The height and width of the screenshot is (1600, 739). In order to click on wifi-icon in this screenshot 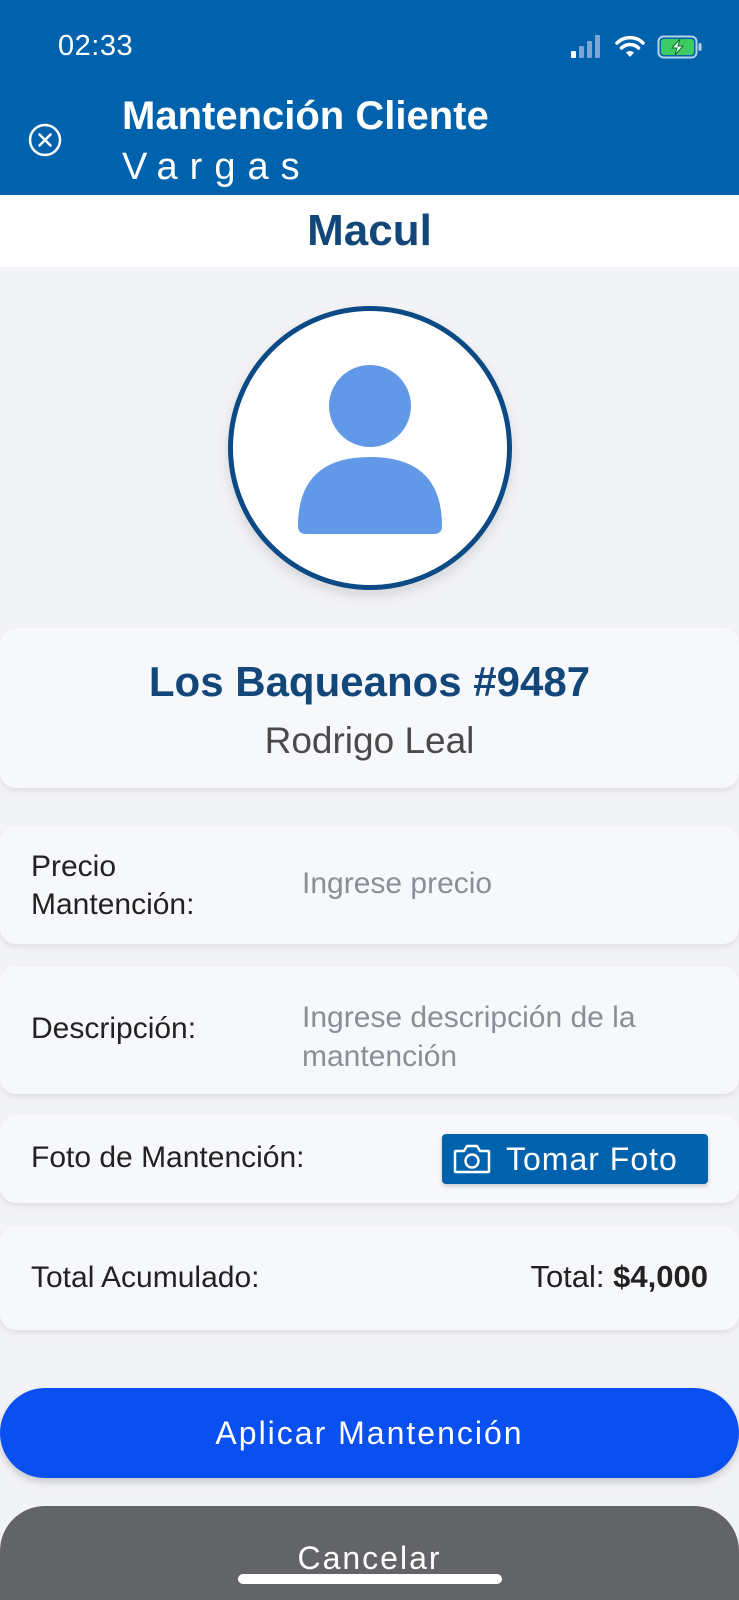, I will do `click(630, 46)`.